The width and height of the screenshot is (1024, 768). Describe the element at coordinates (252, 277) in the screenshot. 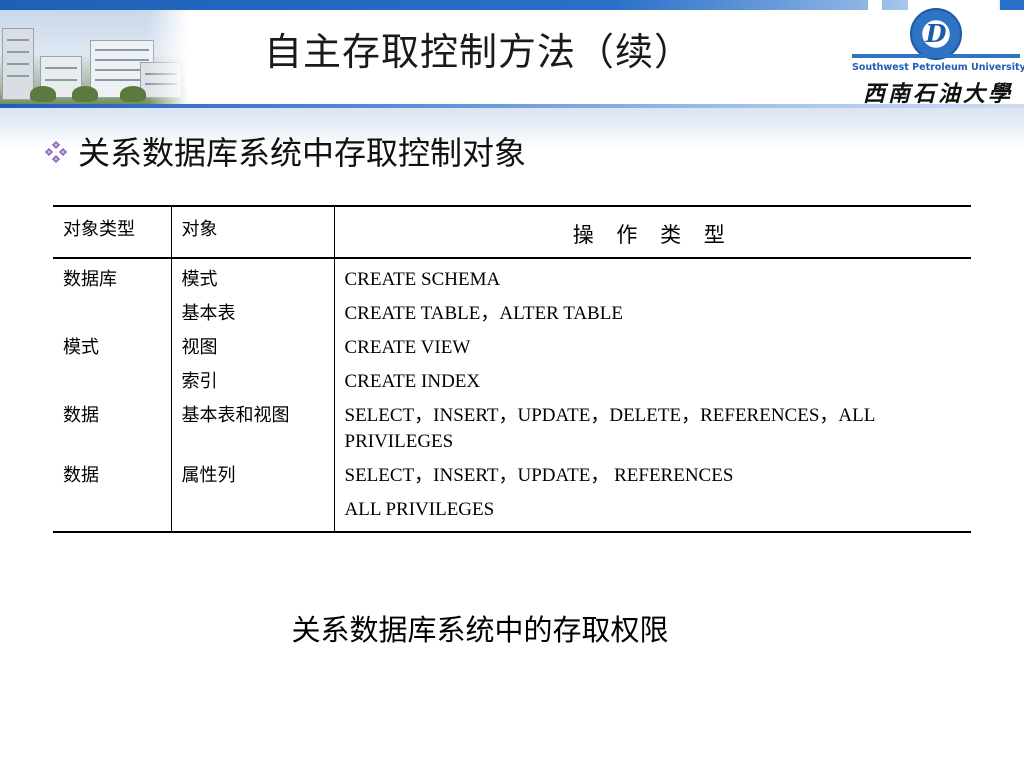

I see `cell-object: 模式` at that location.